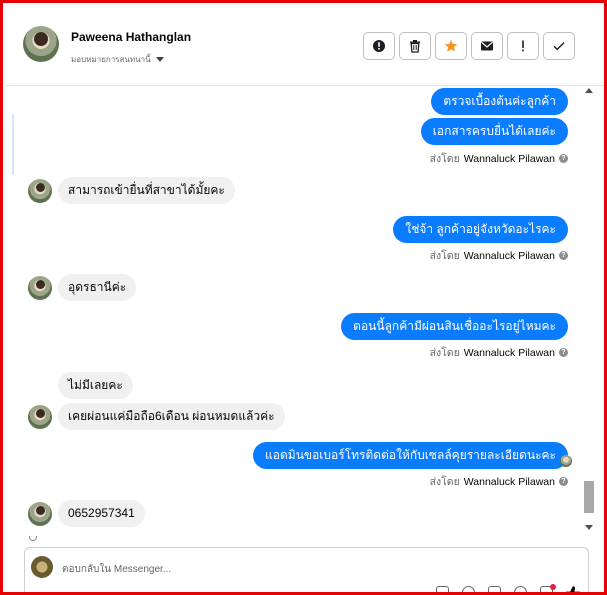 Image resolution: width=607 pixels, height=595 pixels. Describe the element at coordinates (97, 287) in the screenshot. I see `incoming-message: อุดรธานีค่ะ` at that location.